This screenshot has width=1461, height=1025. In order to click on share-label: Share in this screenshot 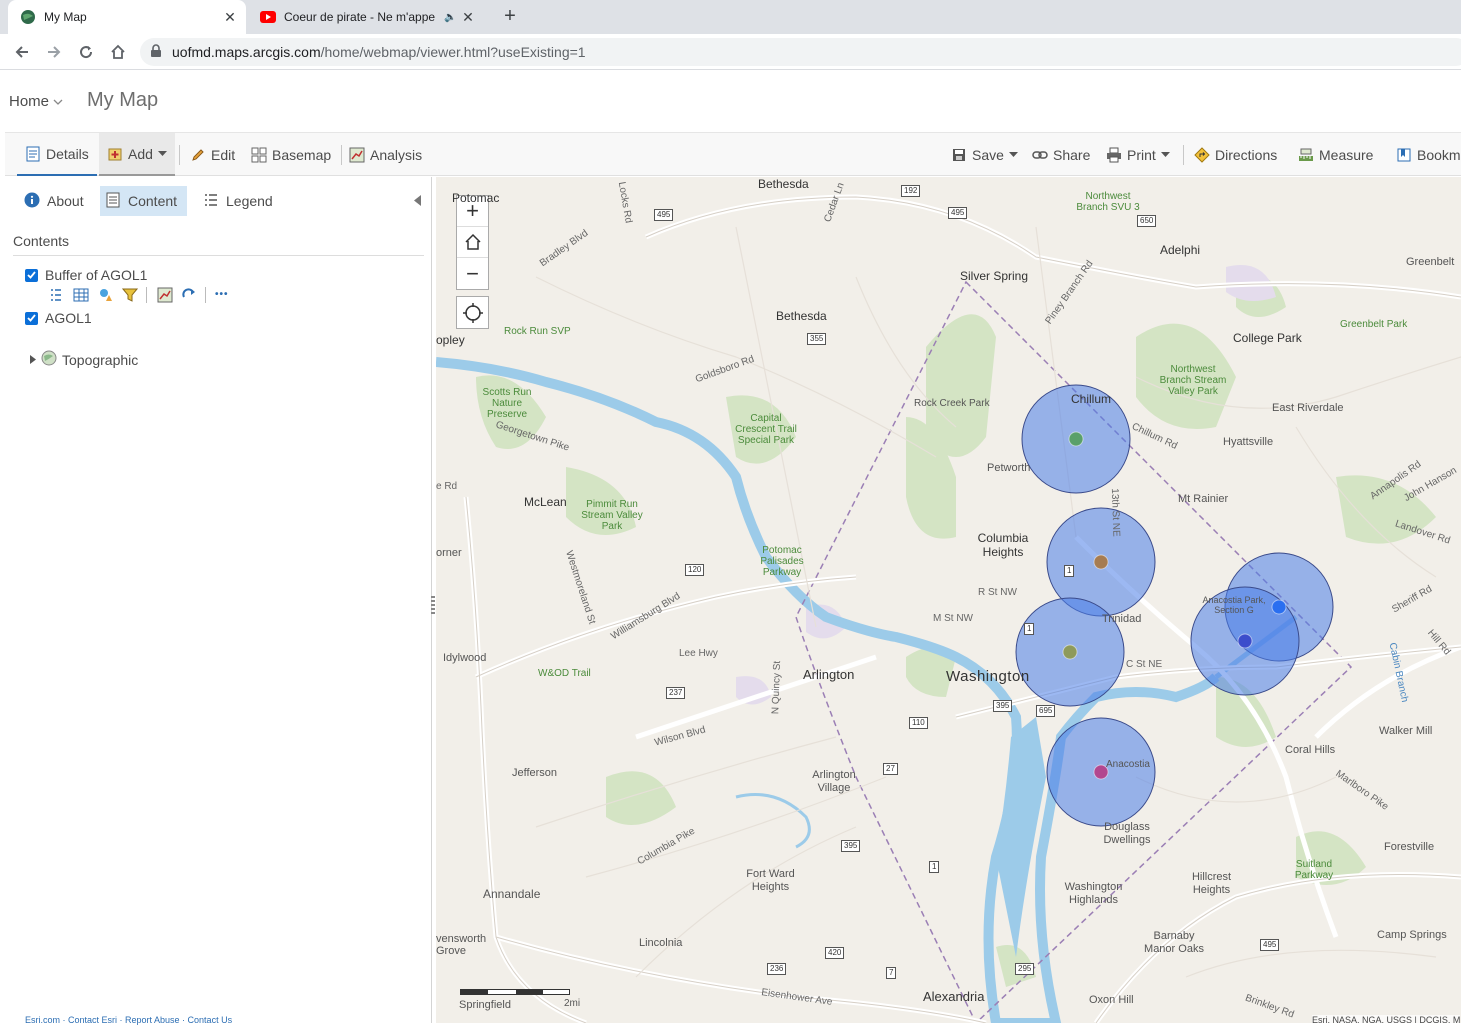, I will do `click(1072, 154)`.